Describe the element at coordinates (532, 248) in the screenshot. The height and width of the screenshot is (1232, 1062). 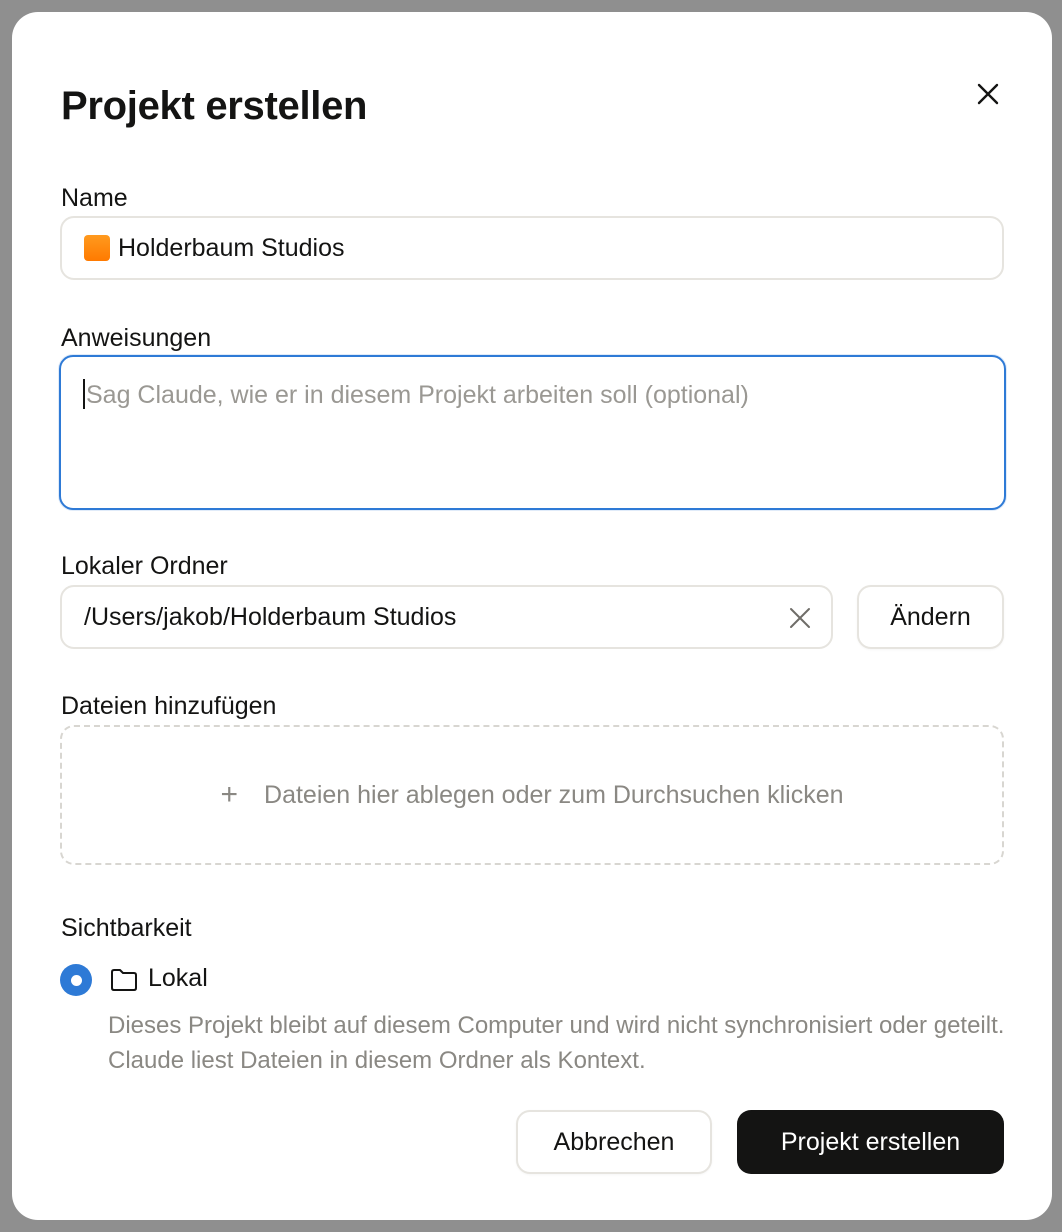
I see `name-input: Holderbaum Studios` at that location.